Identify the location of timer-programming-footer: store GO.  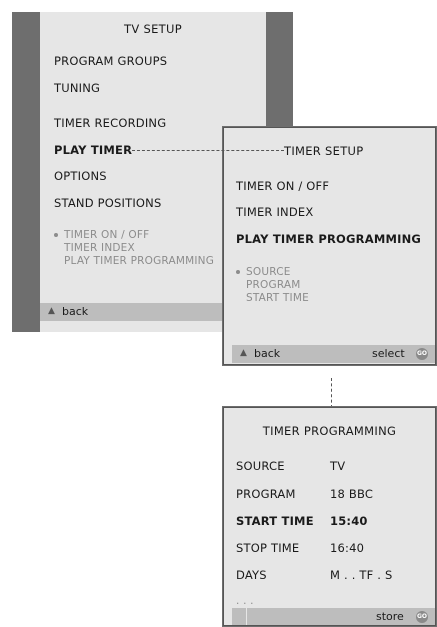
(333, 616).